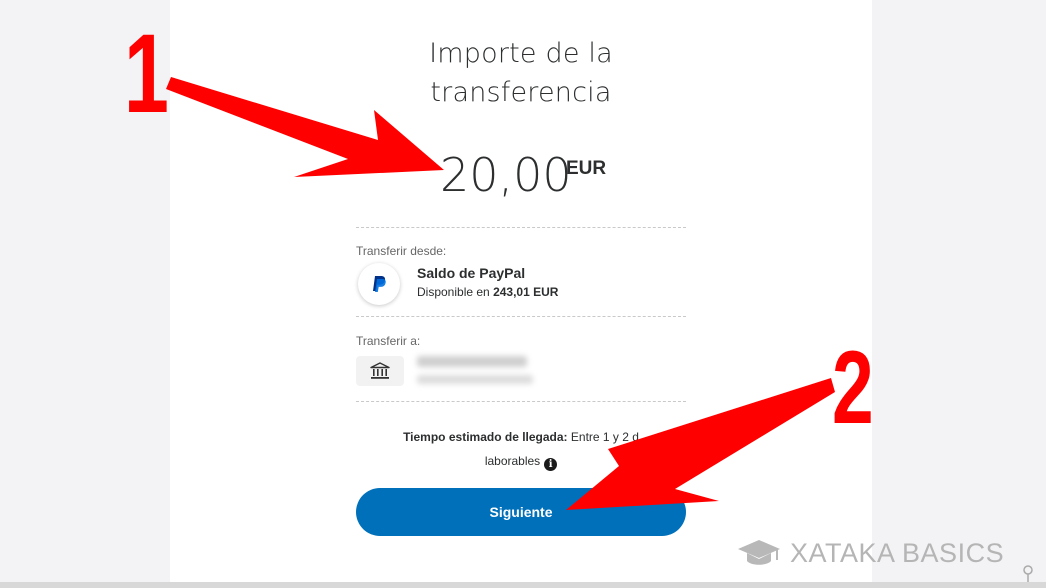 The height and width of the screenshot is (588, 1046). What do you see at coordinates (853, 388) in the screenshot?
I see `annotation-number-2: 2` at bounding box center [853, 388].